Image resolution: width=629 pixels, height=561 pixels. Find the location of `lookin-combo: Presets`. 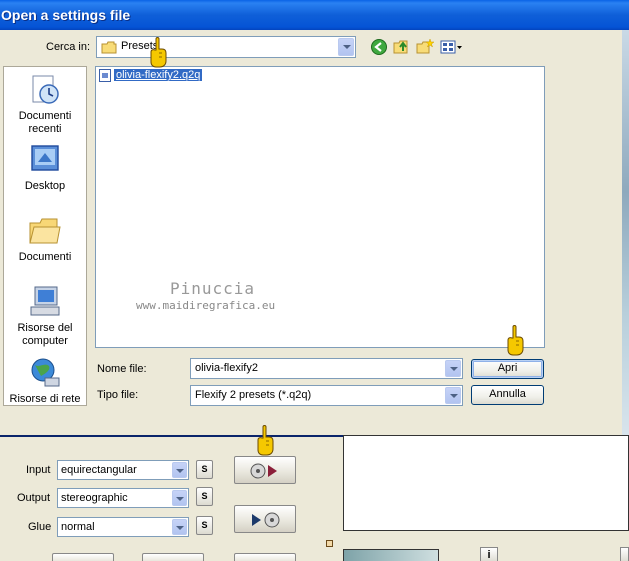

lookin-combo: Presets is located at coordinates (226, 47).